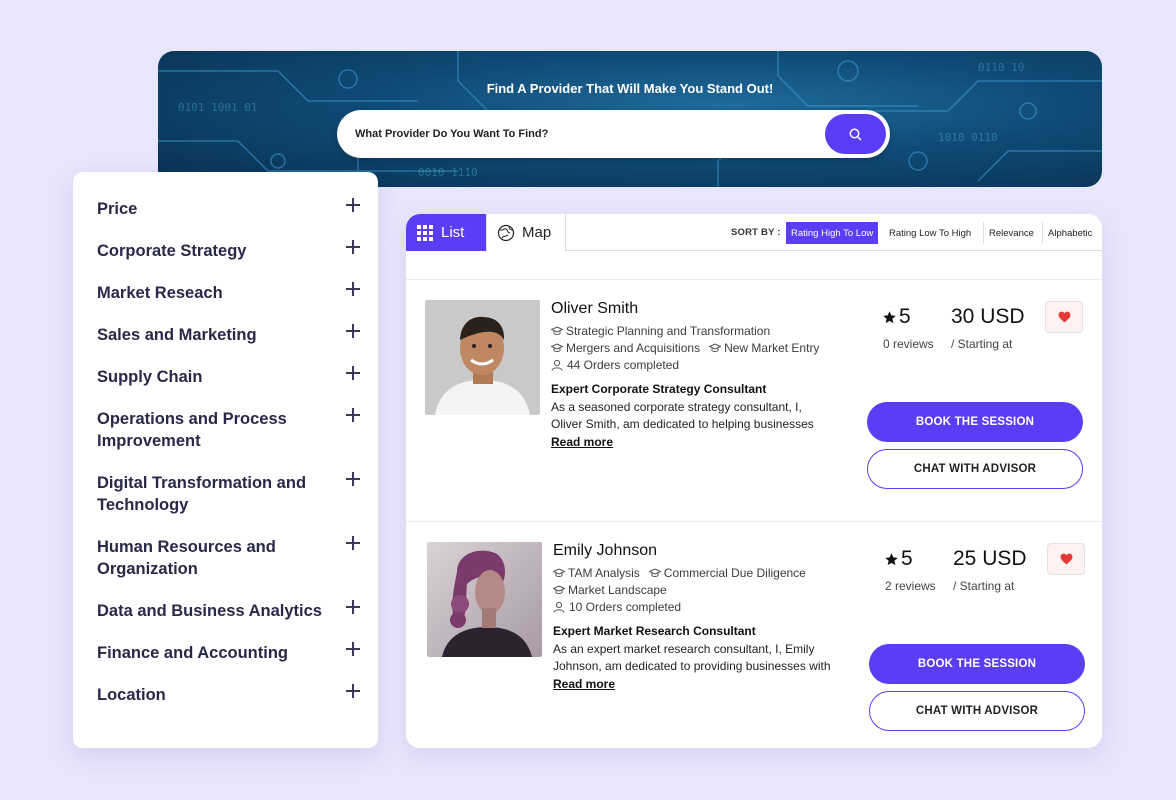 The height and width of the screenshot is (800, 1176). What do you see at coordinates (229, 695) in the screenshot?
I see `filter-location: Location` at bounding box center [229, 695].